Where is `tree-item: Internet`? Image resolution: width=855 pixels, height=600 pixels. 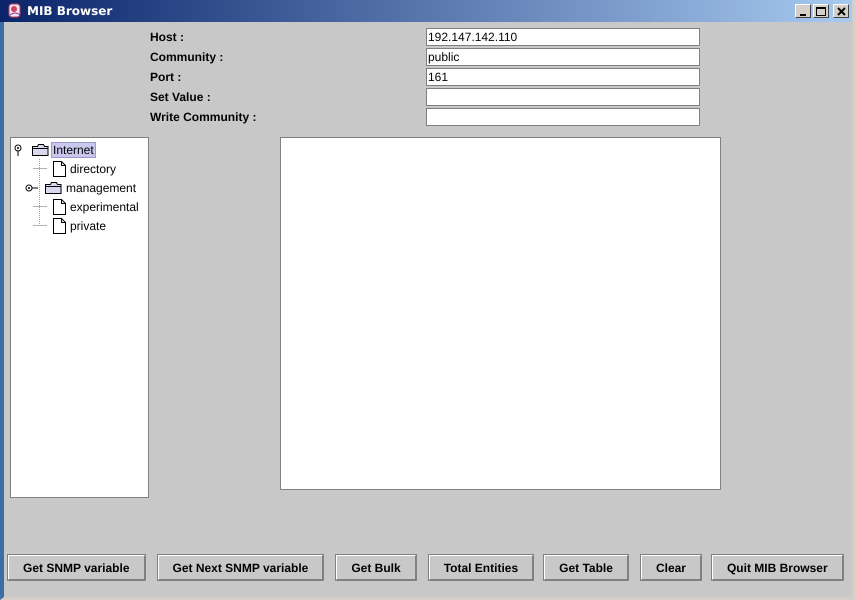
tree-item: Internet is located at coordinates (73, 149).